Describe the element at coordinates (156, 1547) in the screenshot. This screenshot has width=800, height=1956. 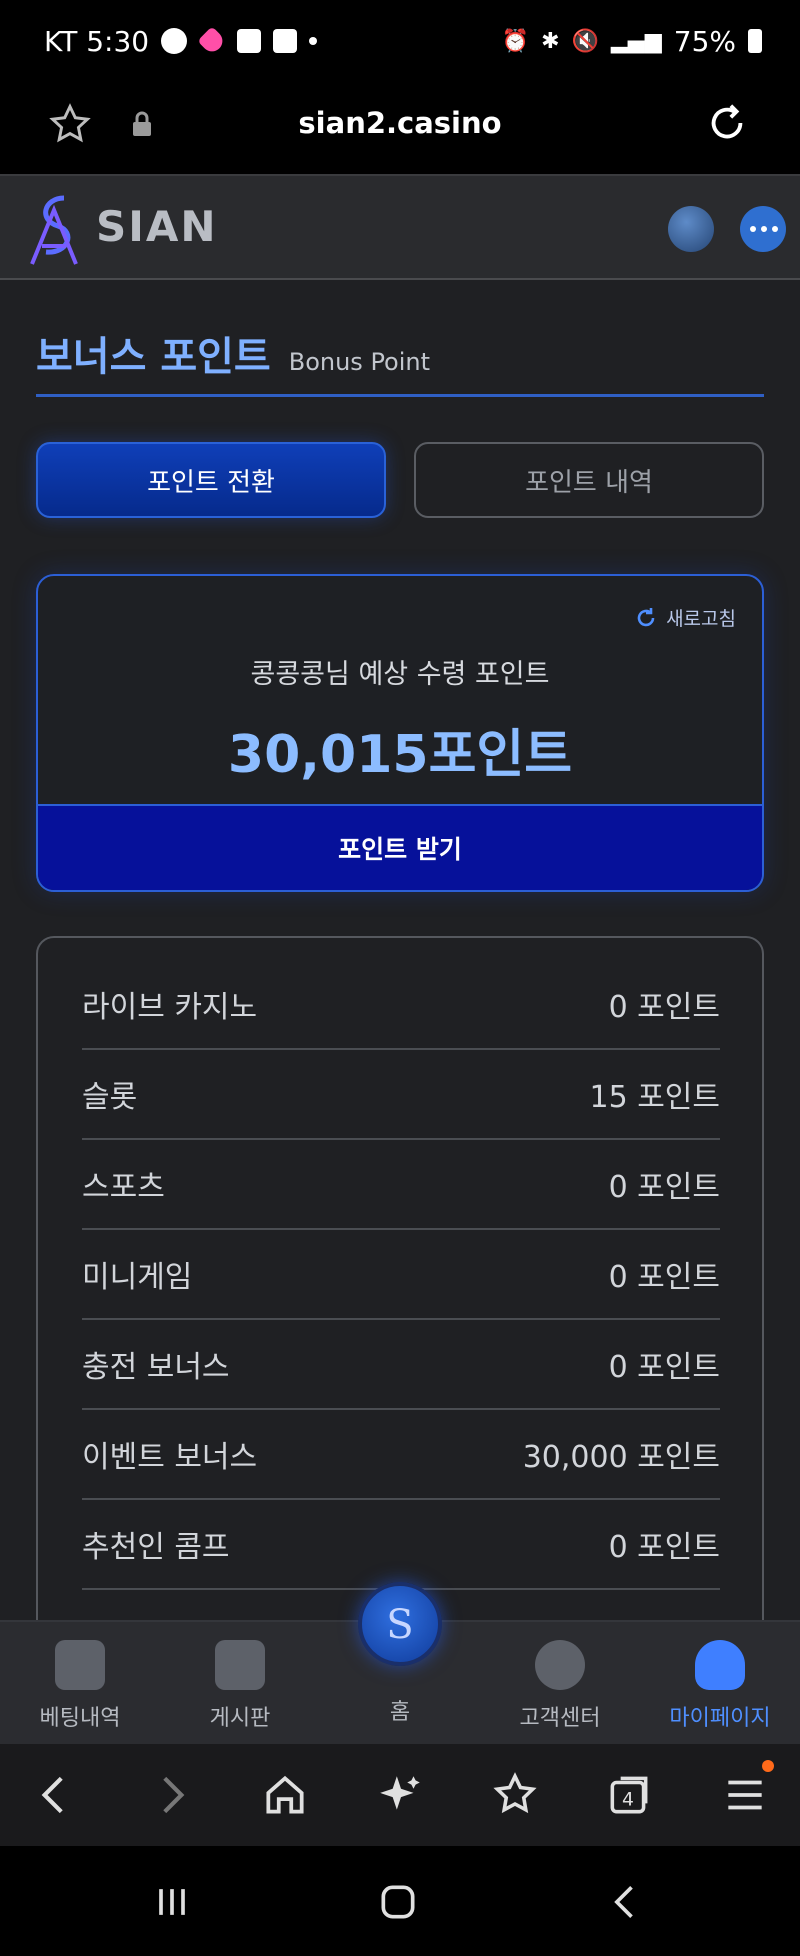
I see `breakdown-label: 추천인 콤프` at that location.